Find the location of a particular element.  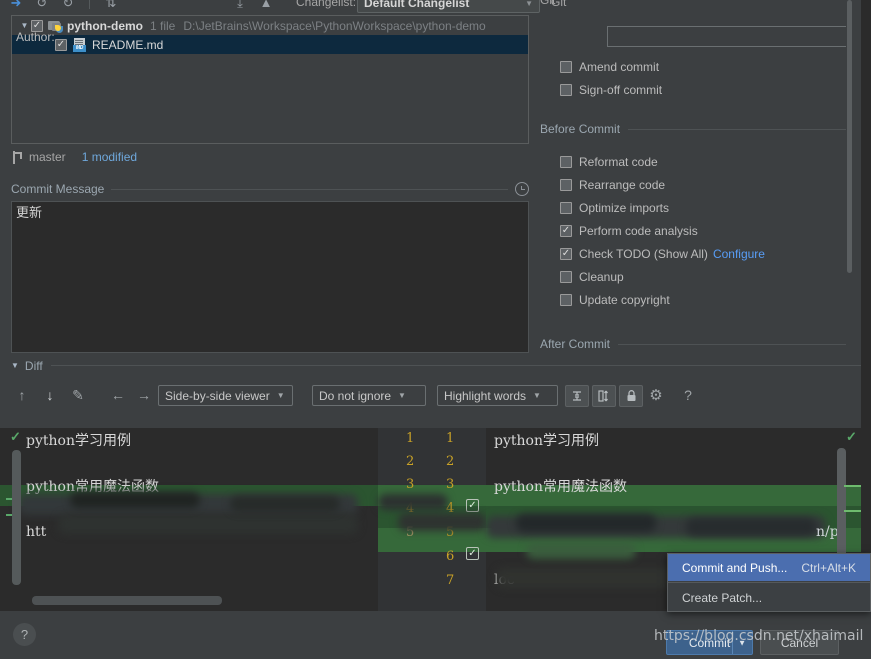

option-check-todo: ✓ Check TODO (Show All) Configure is located at coordinates (662, 254).